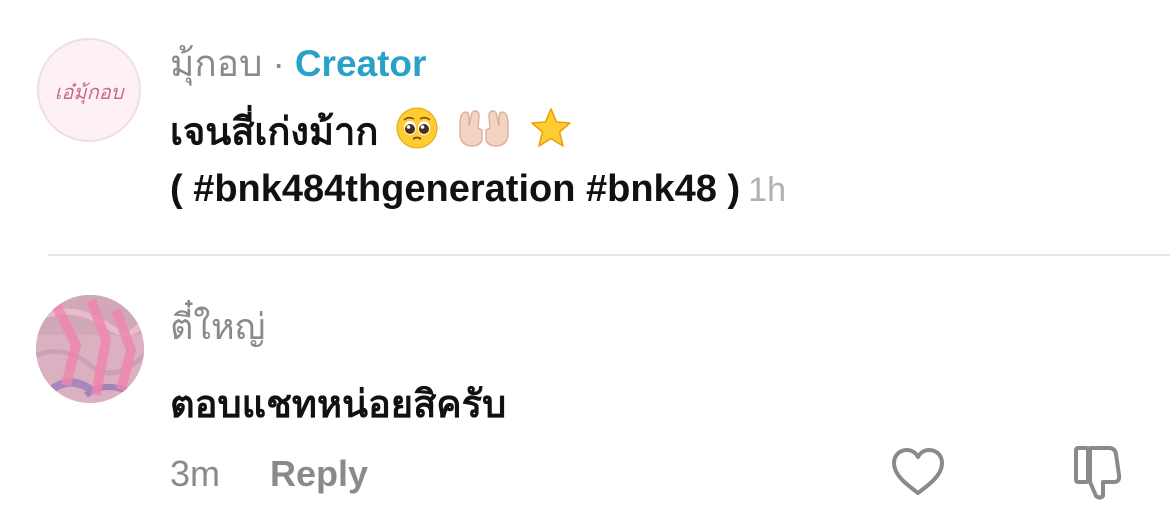  I want to click on creator-comment-line2: ( #bnk484thgeneration #bnk48 ) 1h, so click(478, 189).